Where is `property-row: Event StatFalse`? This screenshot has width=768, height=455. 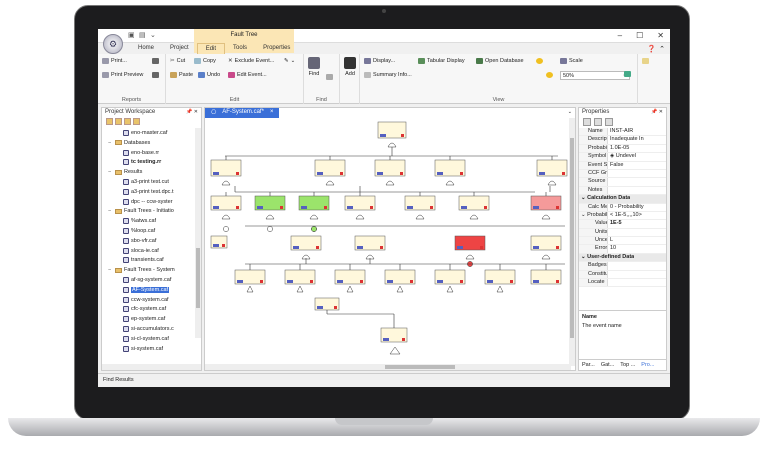 property-row: Event StatFalse is located at coordinates (622, 165).